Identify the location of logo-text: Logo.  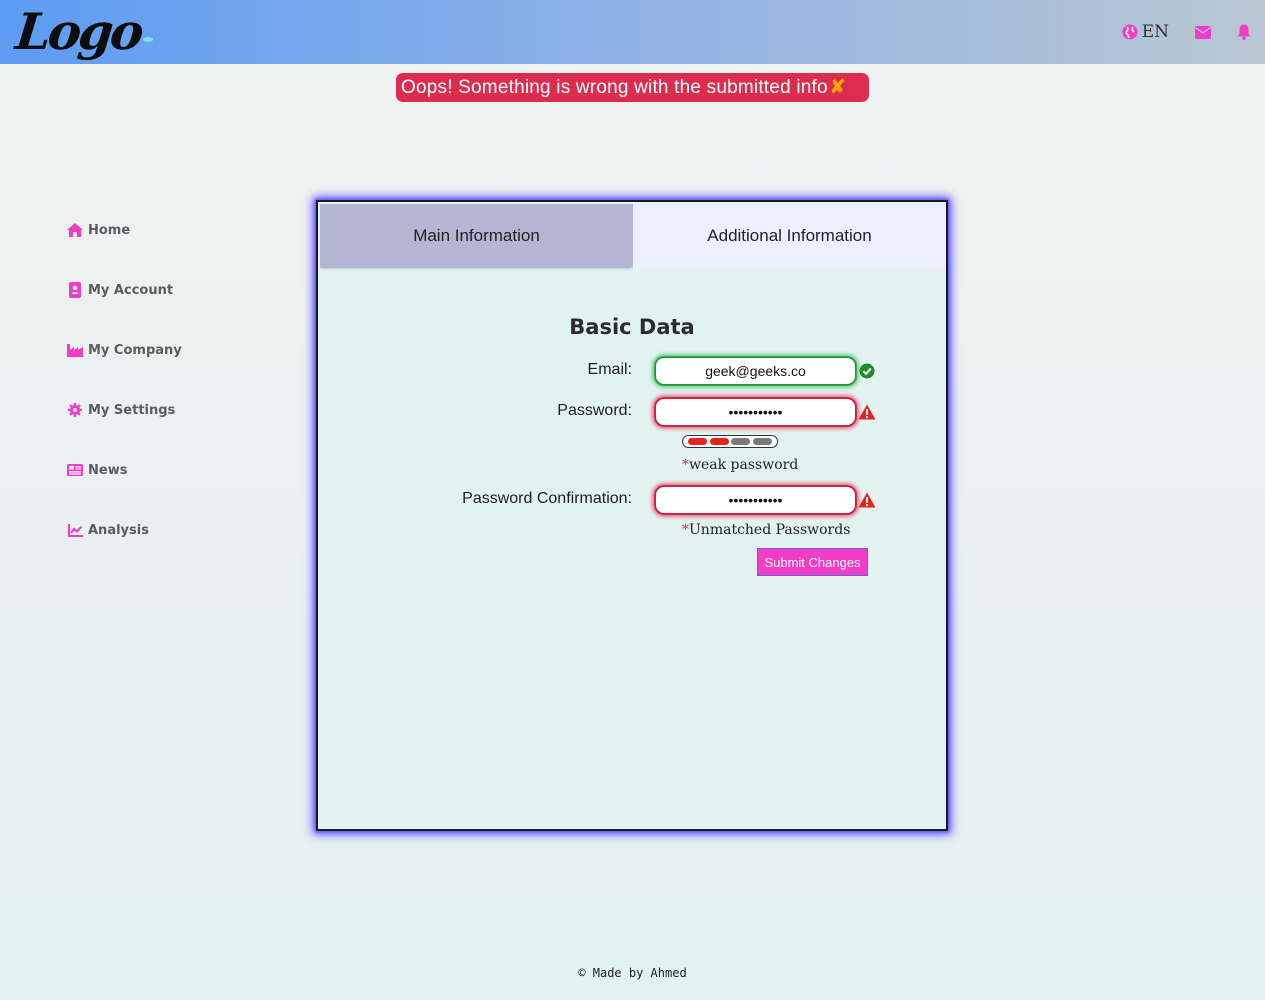
(78, 31).